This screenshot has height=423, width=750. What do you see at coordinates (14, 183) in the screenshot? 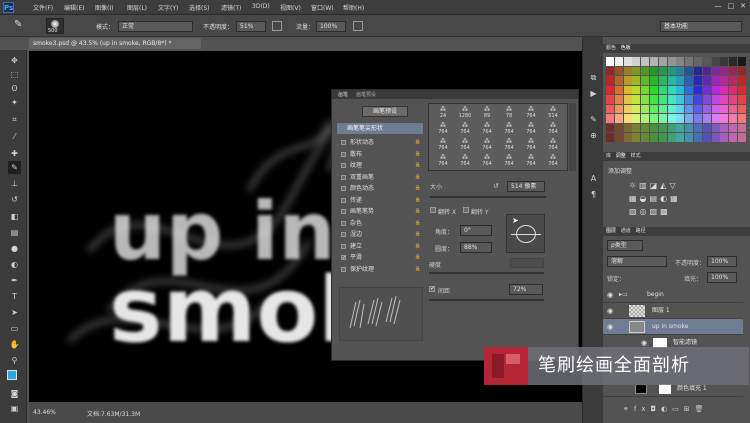
I see `clone-stamp-tool-icon: ⊥` at bounding box center [14, 183].